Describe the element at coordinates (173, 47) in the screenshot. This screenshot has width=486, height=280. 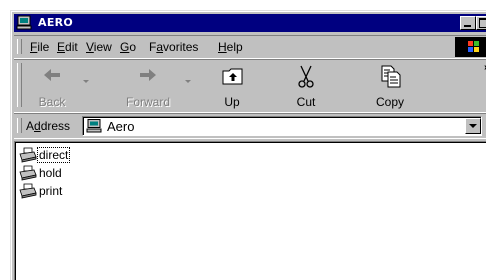
I see `menu-favorites: Favorites` at that location.